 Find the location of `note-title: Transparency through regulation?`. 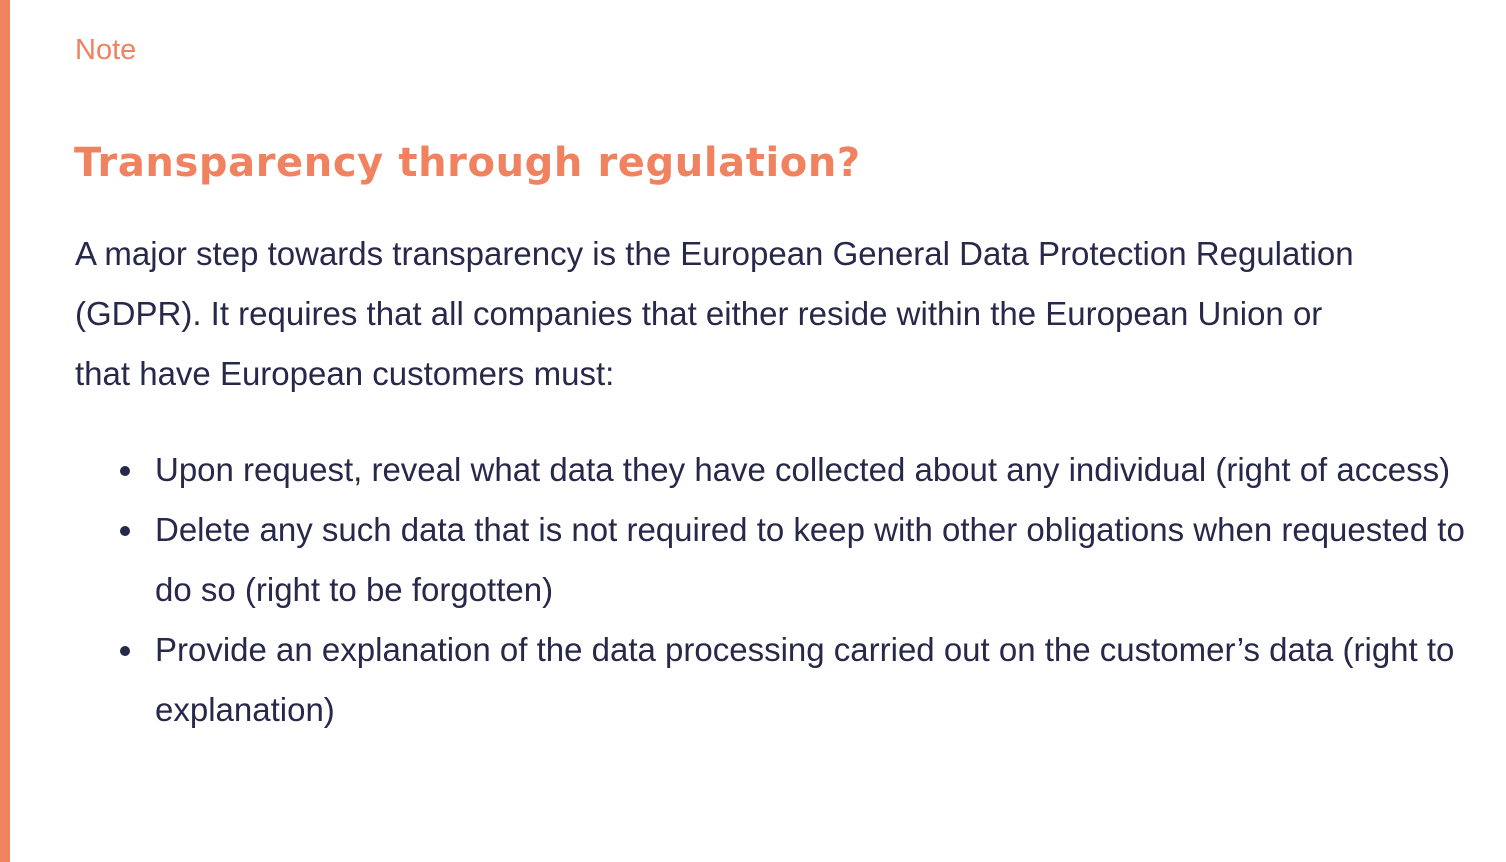

note-title: Transparency through regulation? is located at coordinates (467, 163).